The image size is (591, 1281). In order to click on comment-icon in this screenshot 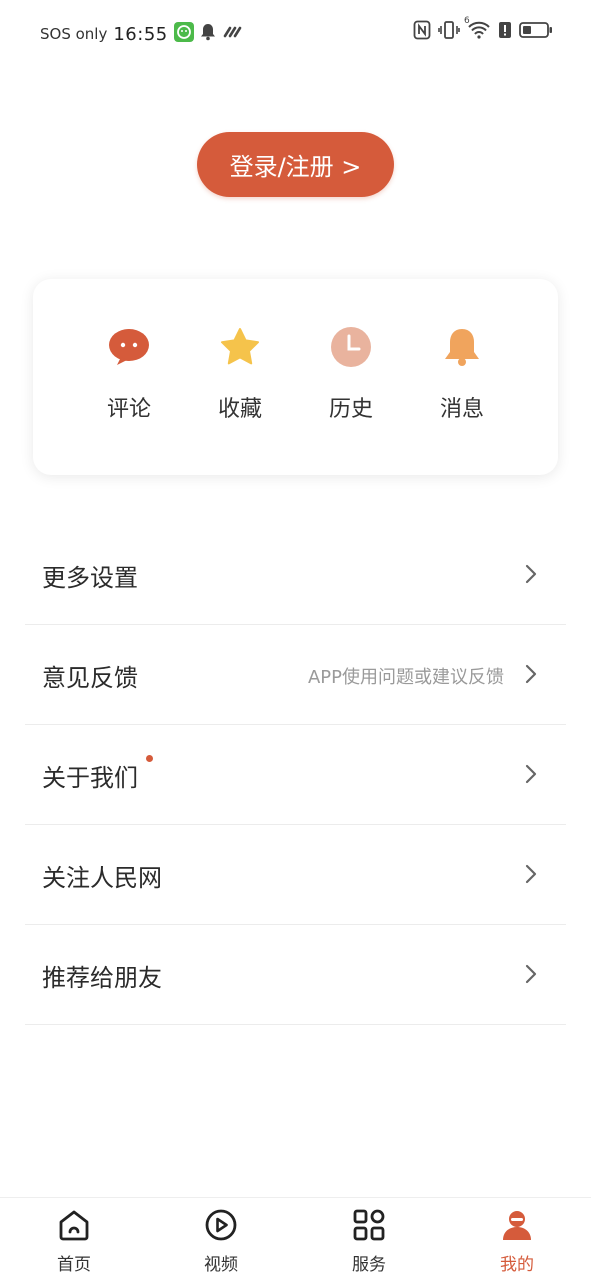, I will do `click(129, 347)`.